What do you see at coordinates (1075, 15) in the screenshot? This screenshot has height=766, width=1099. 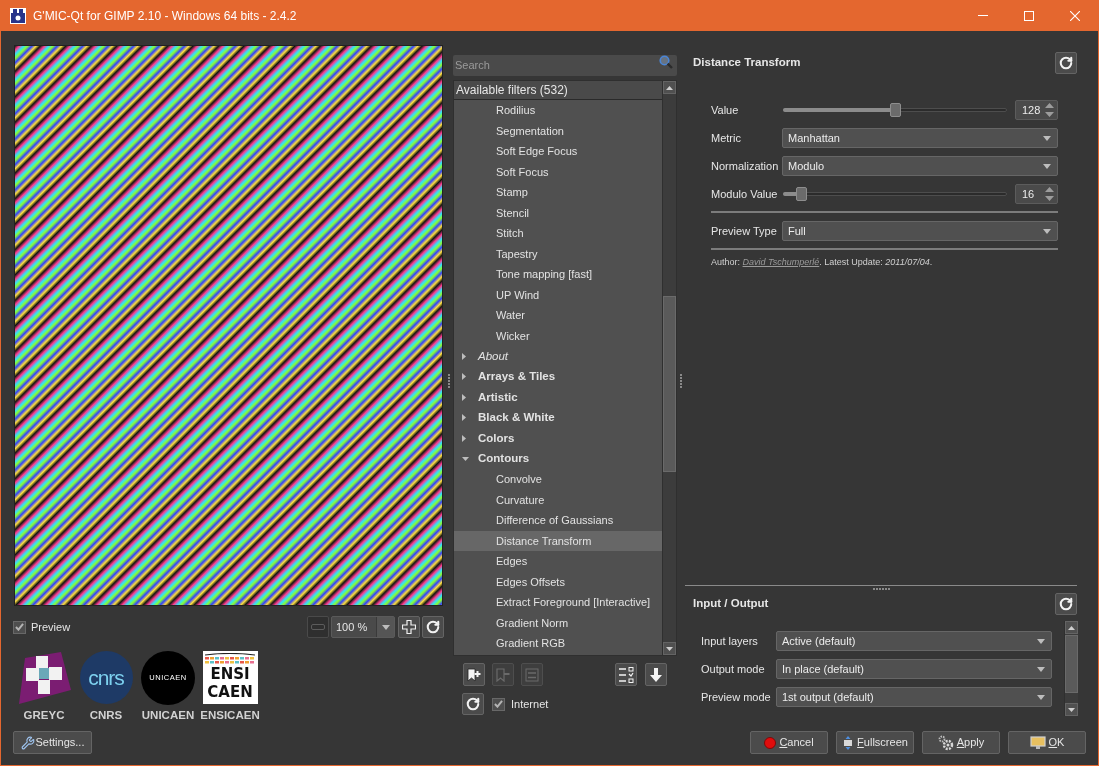 I see `close-icon` at bounding box center [1075, 15].